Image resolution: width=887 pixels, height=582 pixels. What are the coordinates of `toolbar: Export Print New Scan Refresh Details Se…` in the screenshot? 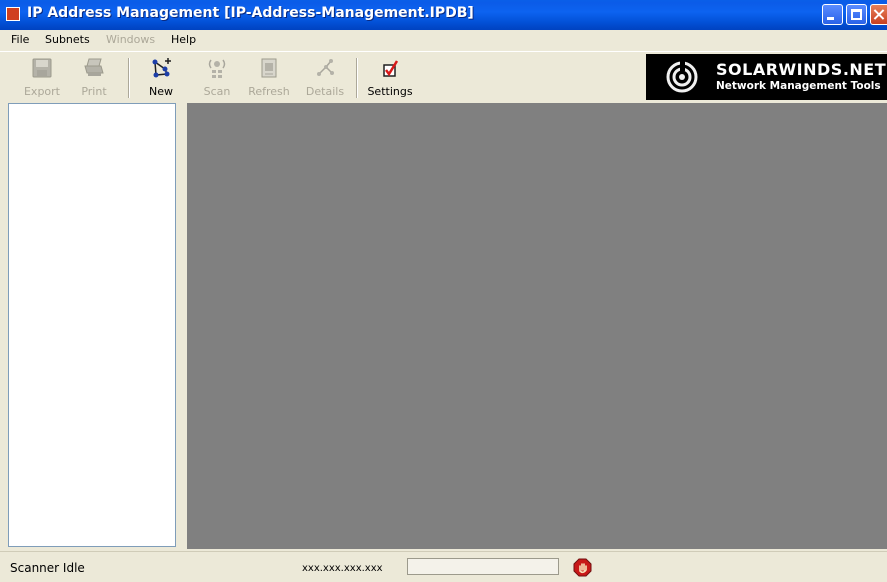 It's located at (443, 76).